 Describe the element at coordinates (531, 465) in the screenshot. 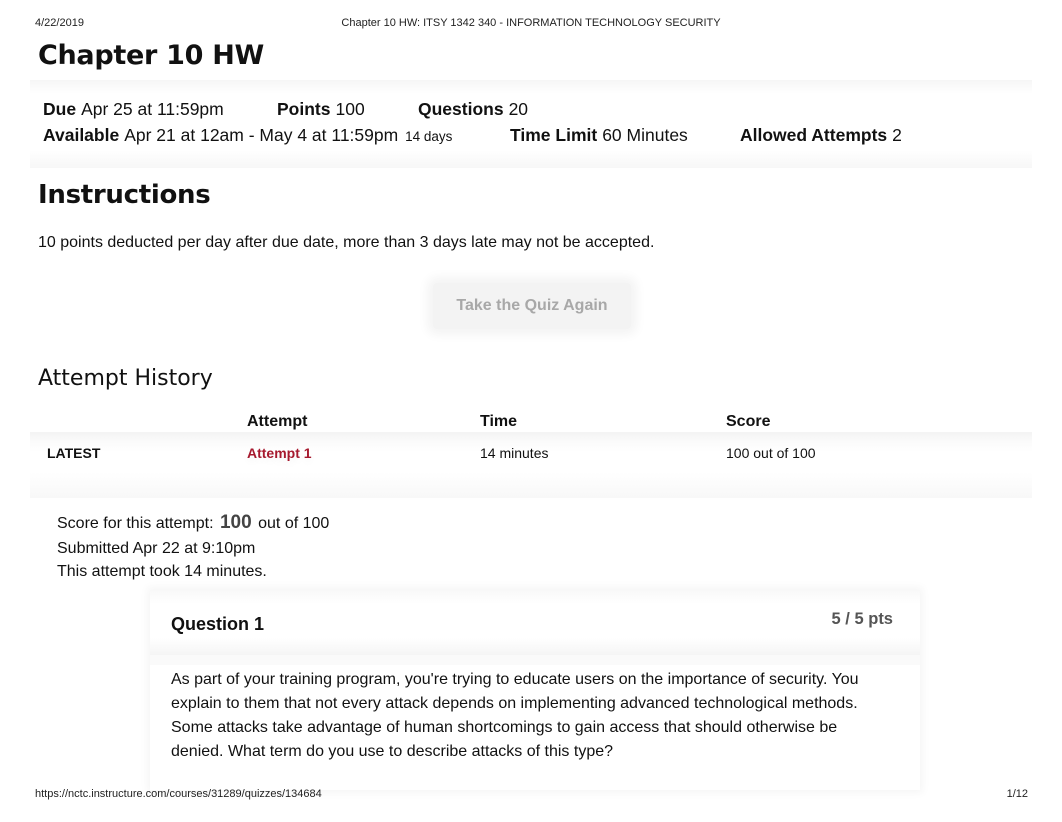

I see `attempt-history-table` at that location.